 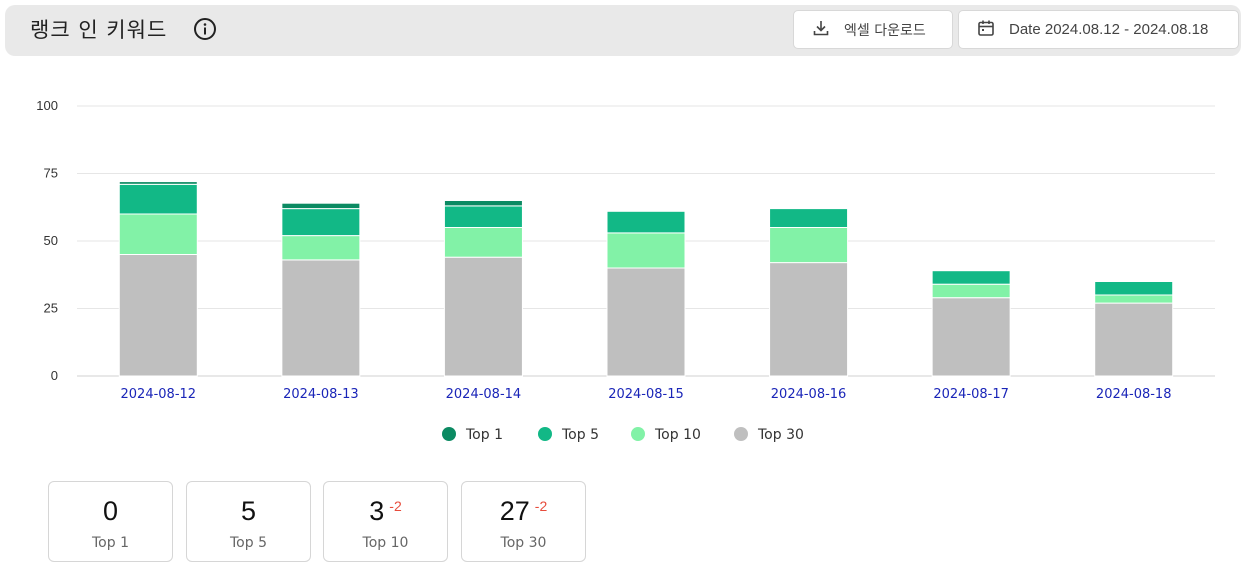 What do you see at coordinates (205, 29) in the screenshot?
I see `info-icon` at bounding box center [205, 29].